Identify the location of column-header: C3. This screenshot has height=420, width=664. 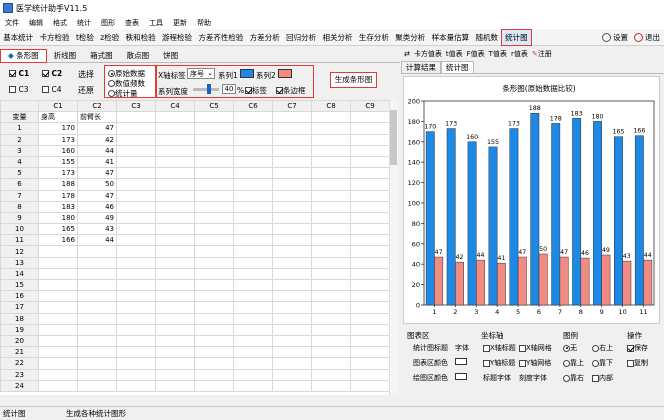
(136, 106).